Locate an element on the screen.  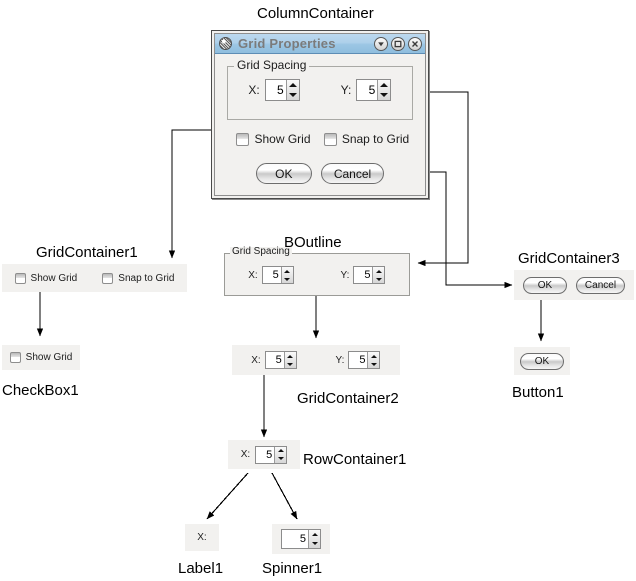
gc2-spinner-y-value: 5 is located at coordinates (358, 360).